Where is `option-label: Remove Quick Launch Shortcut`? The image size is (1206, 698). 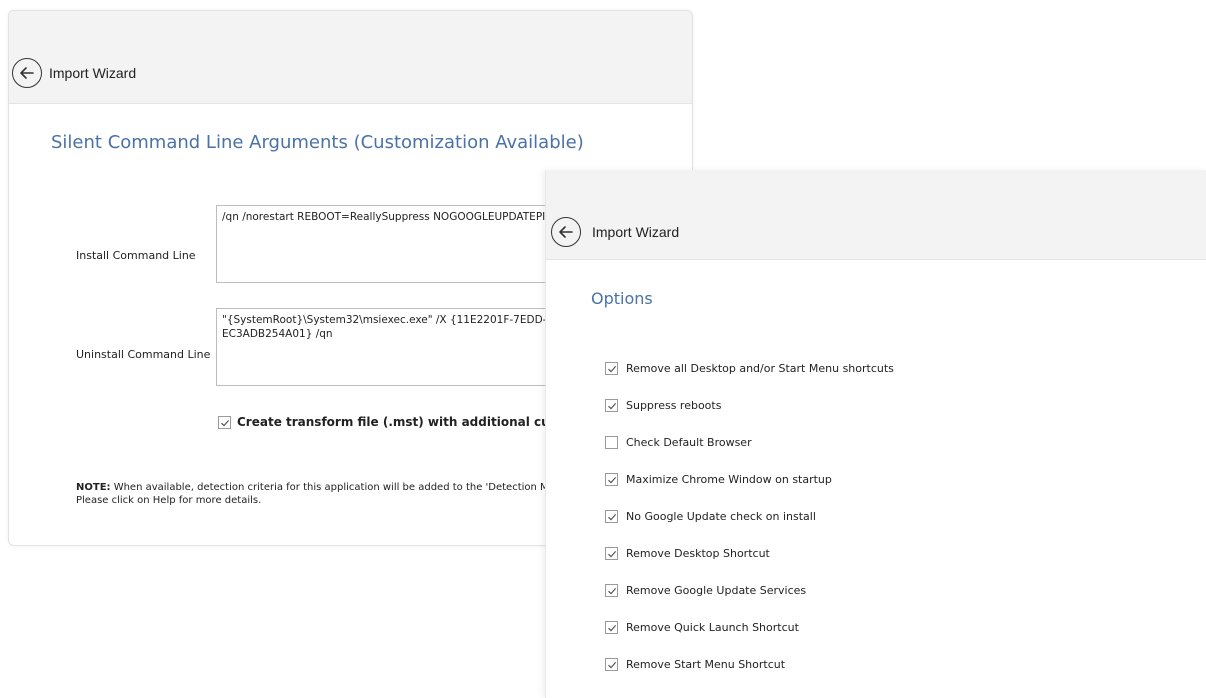 option-label: Remove Quick Launch Shortcut is located at coordinates (712, 627).